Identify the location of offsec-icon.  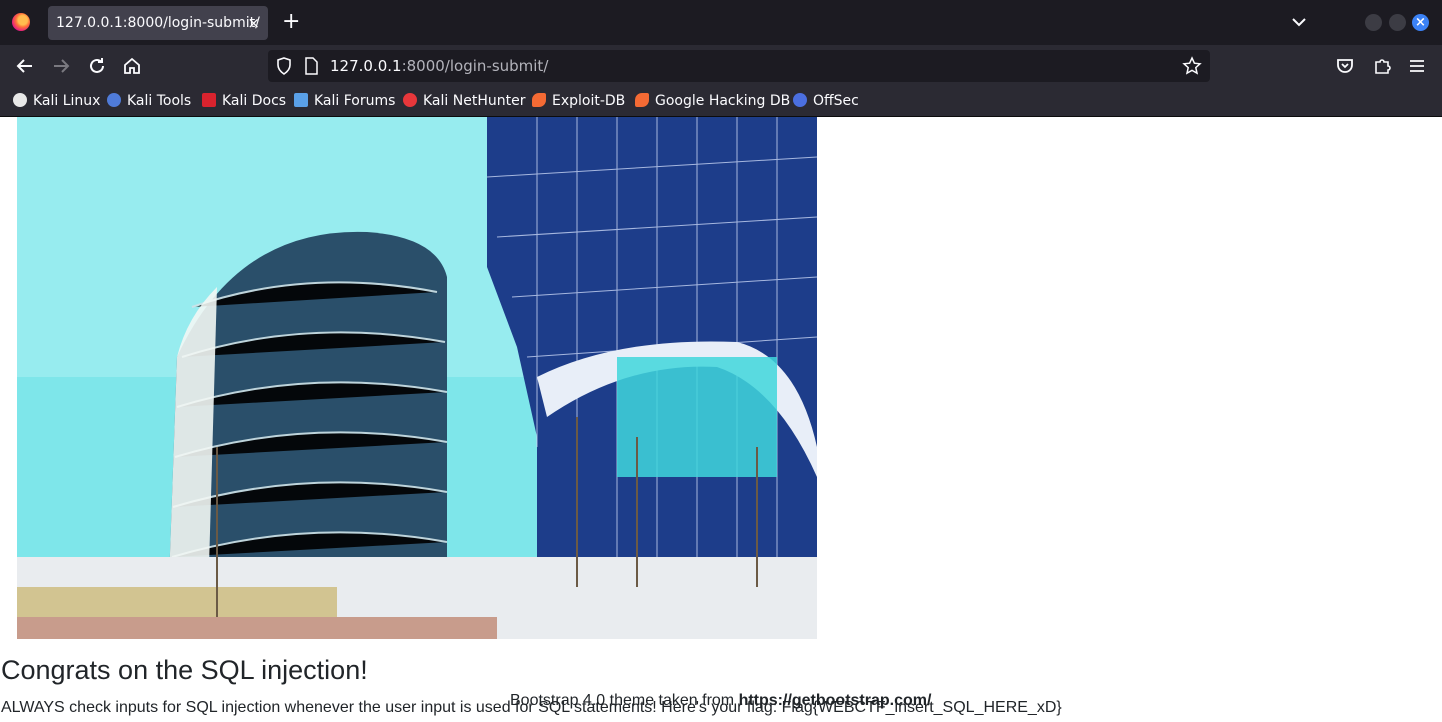
(800, 100).